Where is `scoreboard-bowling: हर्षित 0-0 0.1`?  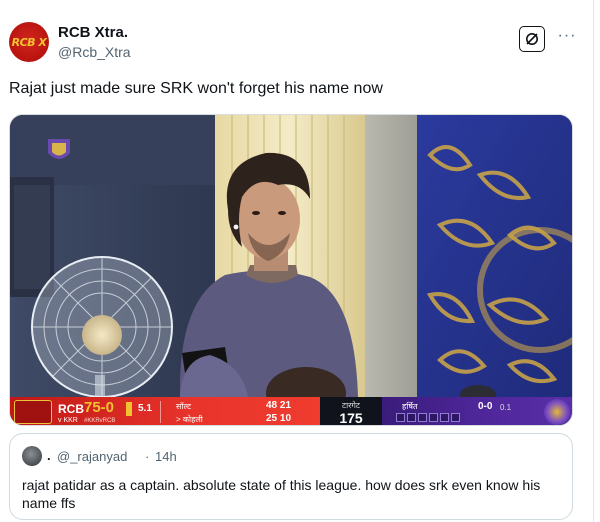 scoreboard-bowling: हर्षित 0-0 0.1 is located at coordinates (477, 411).